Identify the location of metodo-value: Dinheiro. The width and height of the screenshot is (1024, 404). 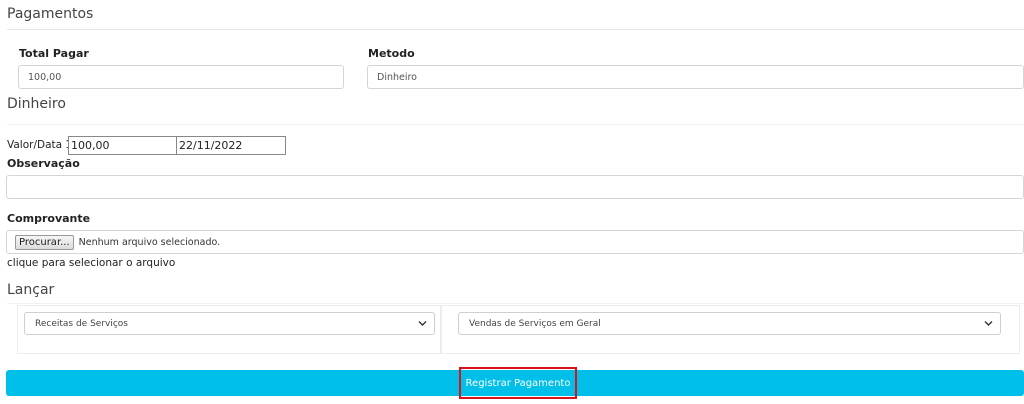
(397, 77).